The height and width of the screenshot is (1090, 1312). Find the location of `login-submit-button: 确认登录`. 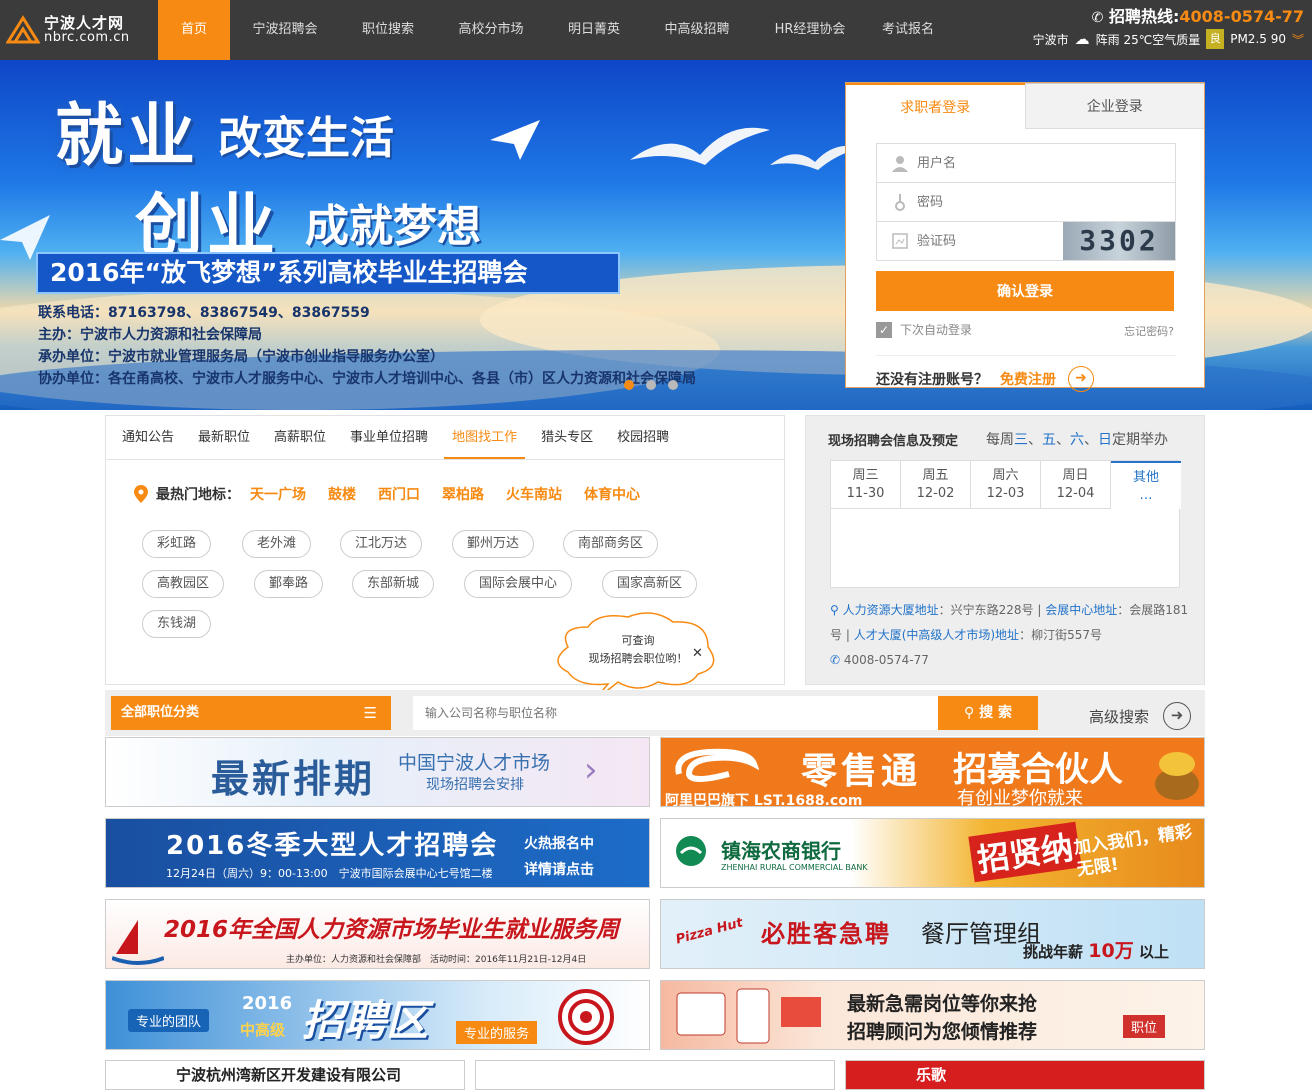

login-submit-button: 确认登录 is located at coordinates (1025, 291).